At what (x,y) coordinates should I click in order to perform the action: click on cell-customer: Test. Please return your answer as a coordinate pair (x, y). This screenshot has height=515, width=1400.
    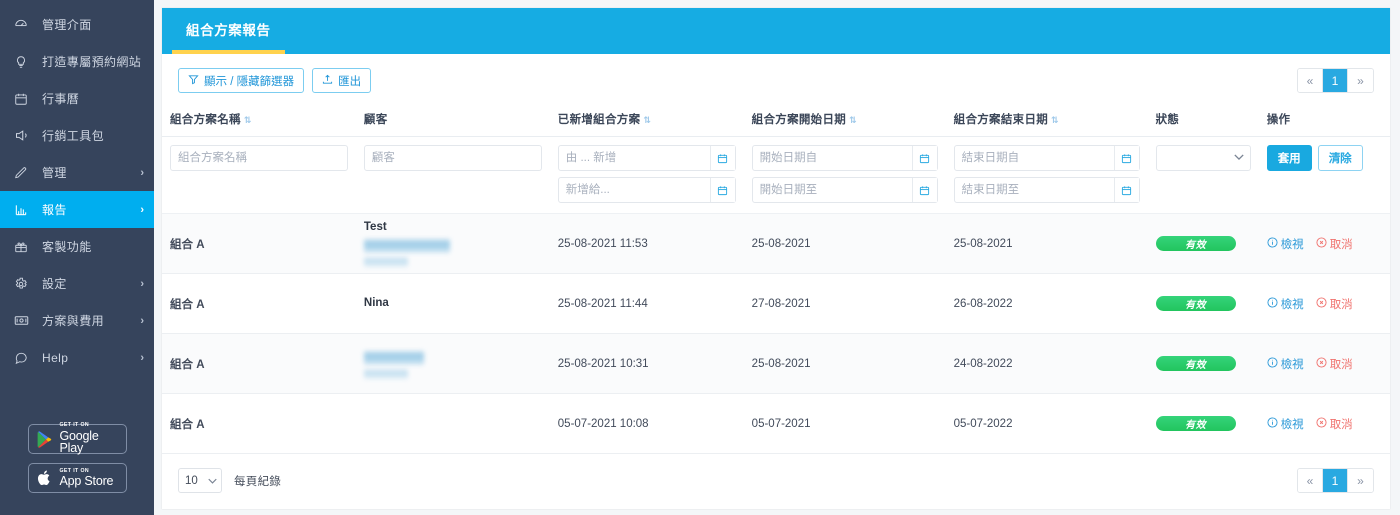
    Looking at the image, I should click on (452, 243).